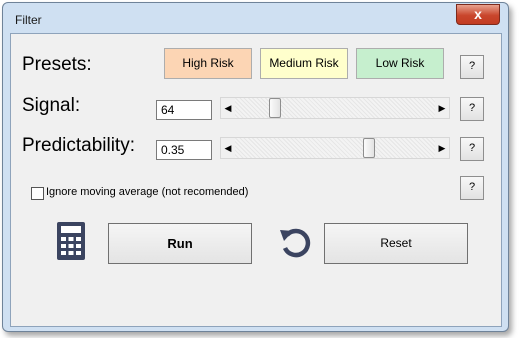 Image resolution: width=521 pixels, height=338 pixels. Describe the element at coordinates (335, 108) in the screenshot. I see `signal-slider: ◀ ▶` at that location.